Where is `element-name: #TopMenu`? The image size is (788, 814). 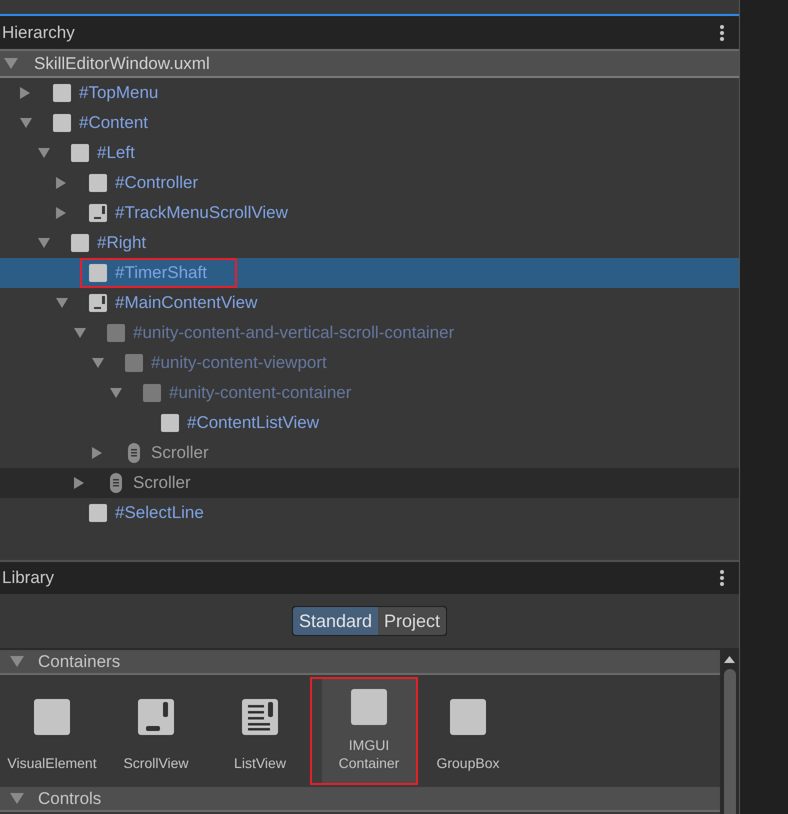
element-name: #TopMenu is located at coordinates (118, 93).